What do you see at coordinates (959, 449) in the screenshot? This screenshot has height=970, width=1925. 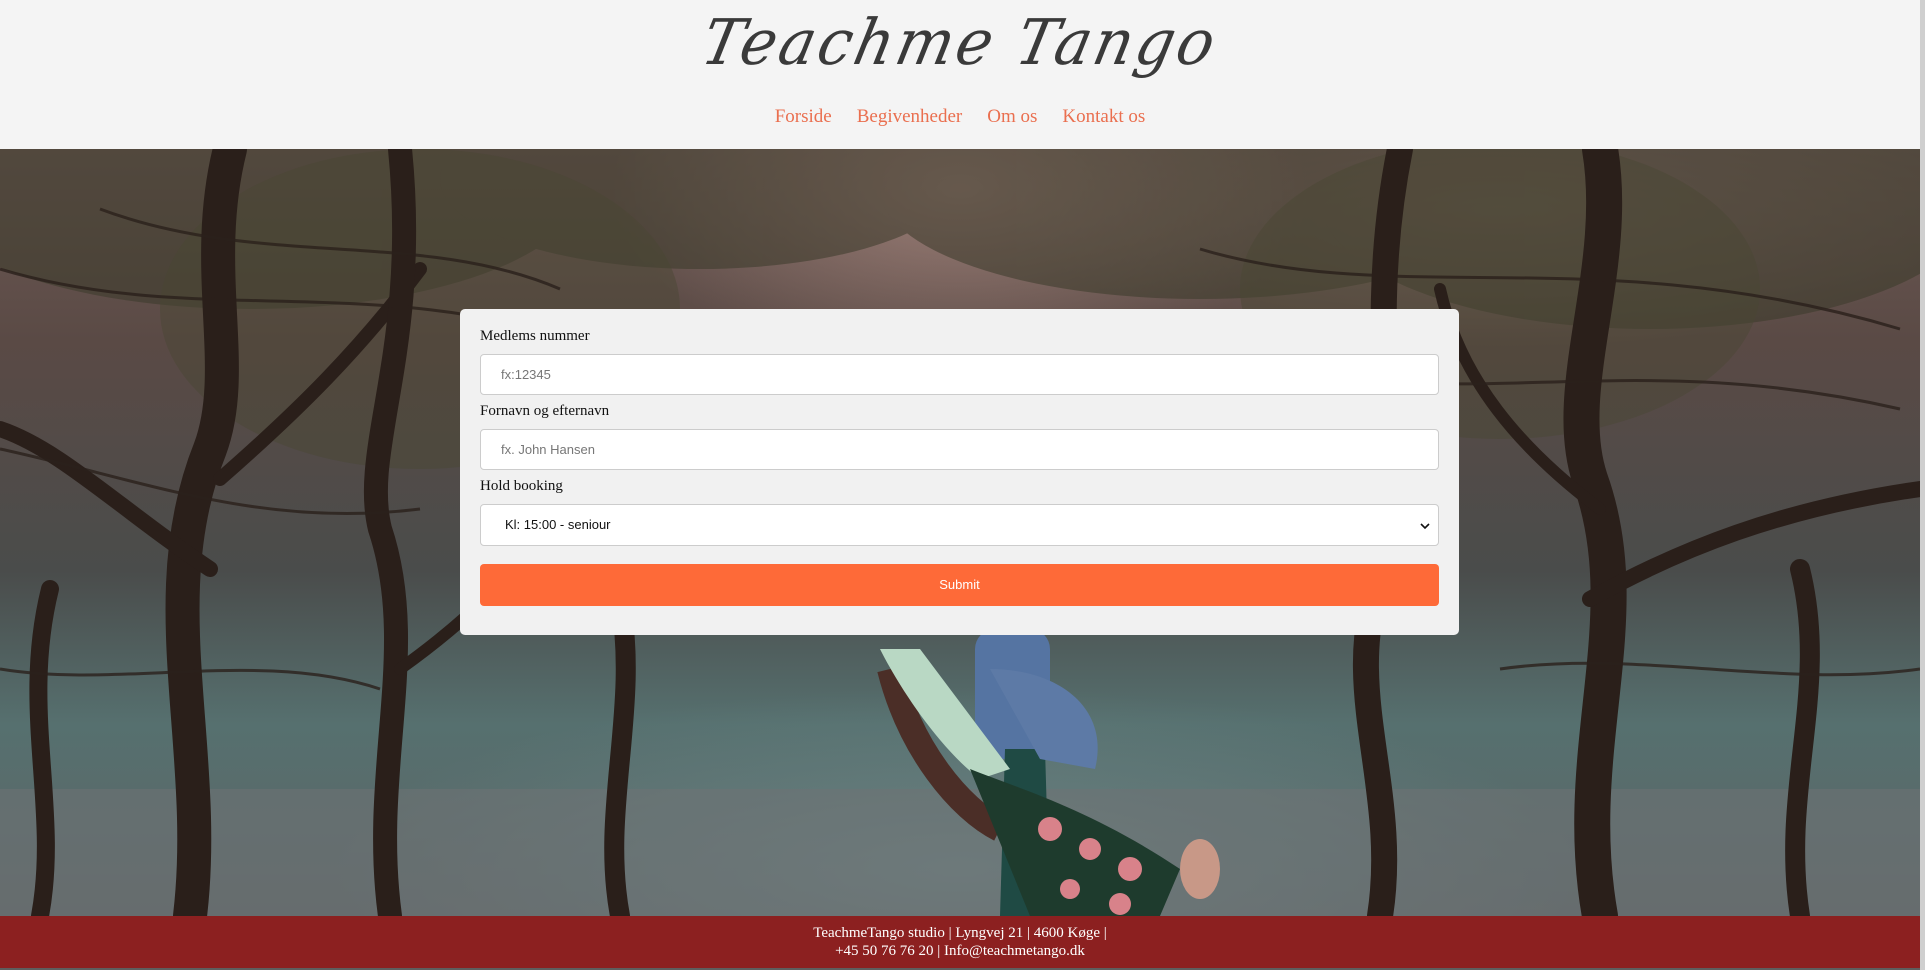 I see `full-name-input` at bounding box center [959, 449].